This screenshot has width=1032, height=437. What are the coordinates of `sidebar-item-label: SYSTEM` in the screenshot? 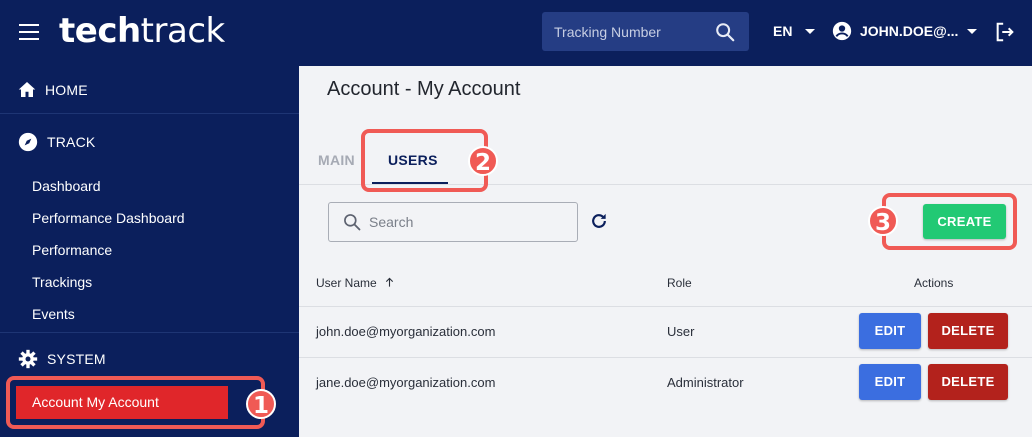 It's located at (76, 359).